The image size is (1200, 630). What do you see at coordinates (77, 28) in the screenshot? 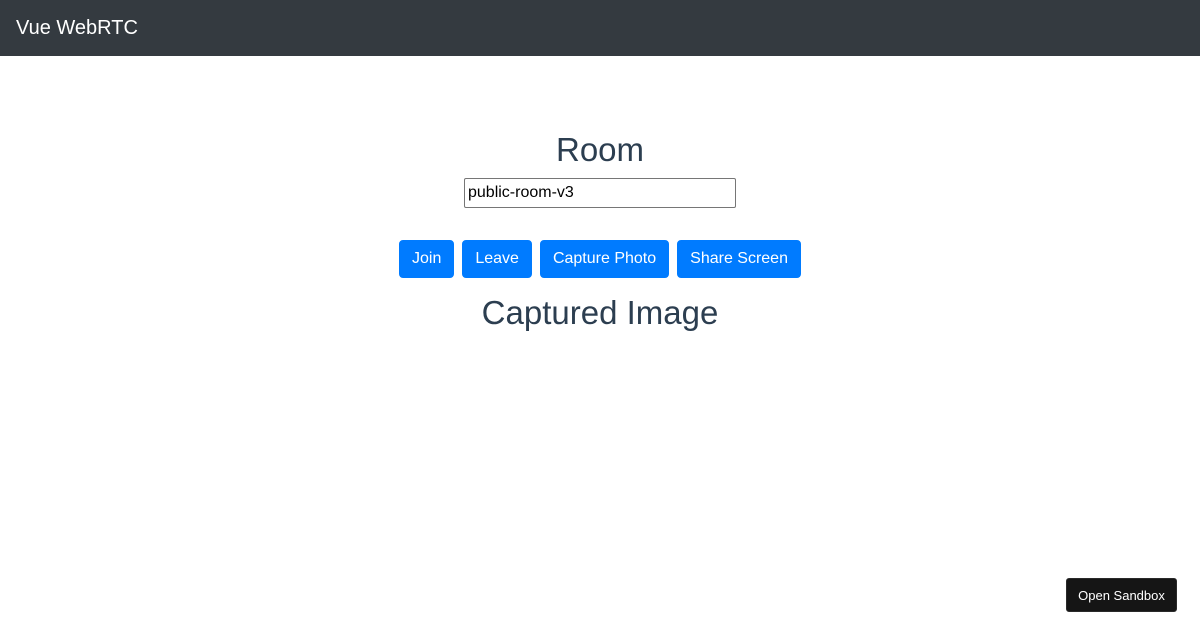
I see `navbar-brand: Vue WebRTC` at bounding box center [77, 28].